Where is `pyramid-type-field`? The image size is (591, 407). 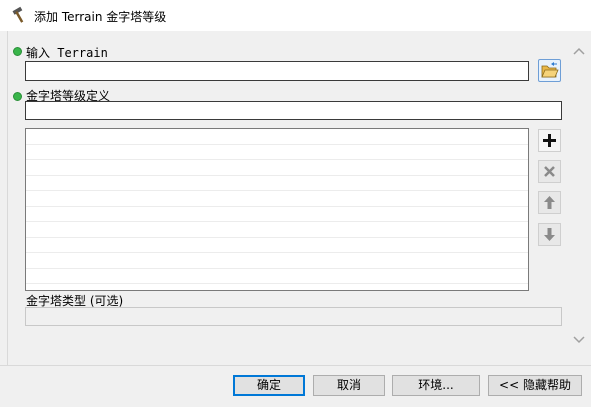
pyramid-type-field is located at coordinates (293, 316).